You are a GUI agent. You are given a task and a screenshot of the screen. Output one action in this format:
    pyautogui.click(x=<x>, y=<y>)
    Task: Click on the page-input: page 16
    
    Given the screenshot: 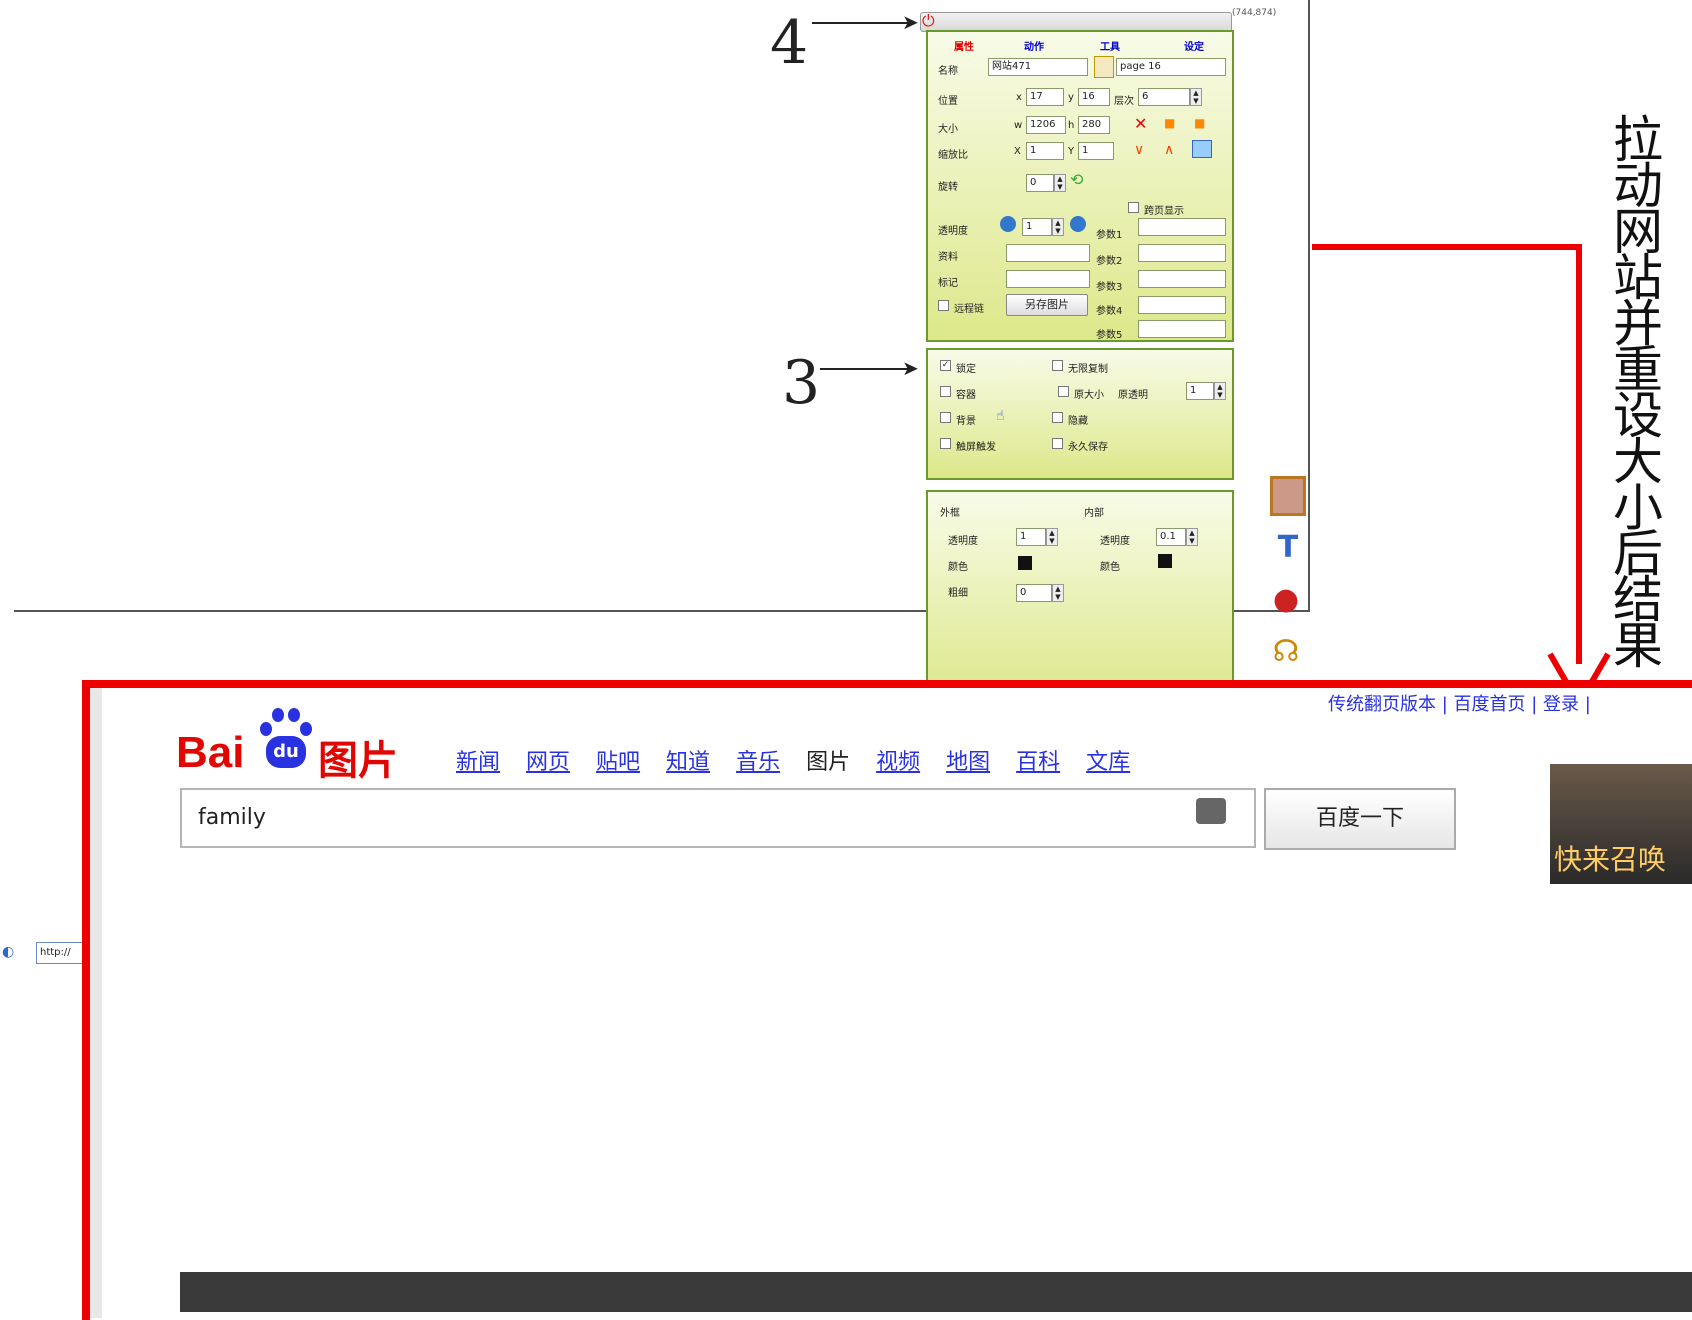 What is the action you would take?
    pyautogui.click(x=1171, y=67)
    